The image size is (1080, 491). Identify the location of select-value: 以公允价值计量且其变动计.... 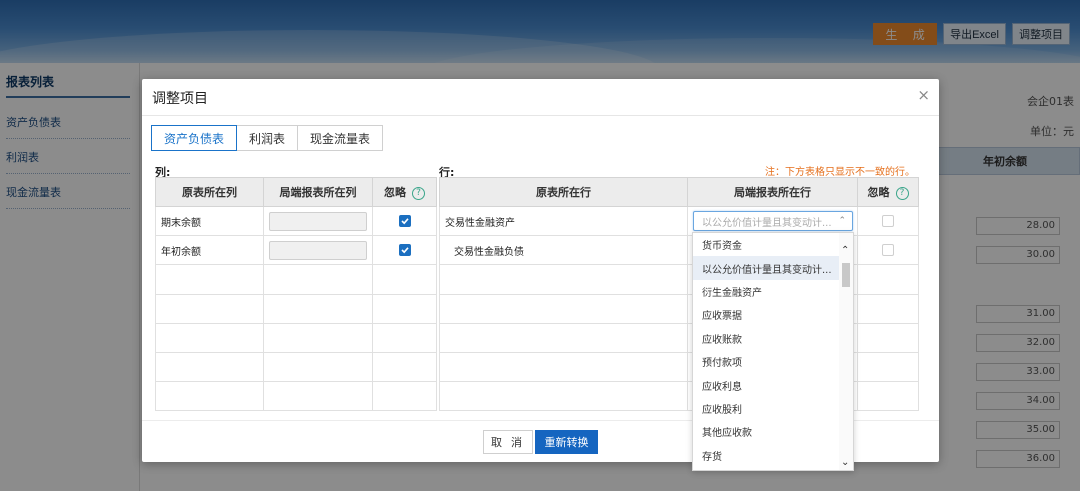
(767, 223).